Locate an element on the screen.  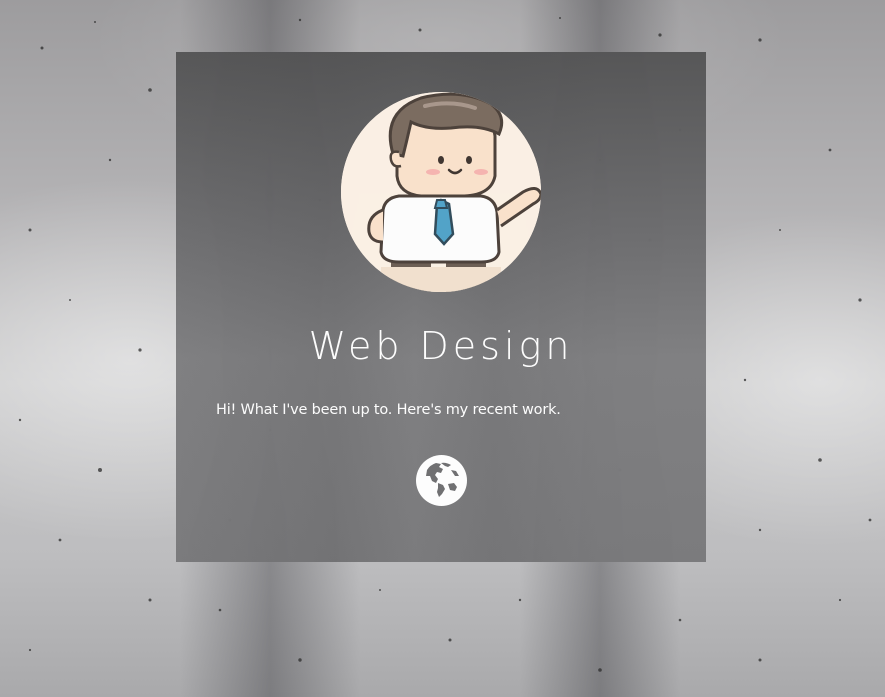
cartoon-businessman-avatar-icon is located at coordinates (441, 192).